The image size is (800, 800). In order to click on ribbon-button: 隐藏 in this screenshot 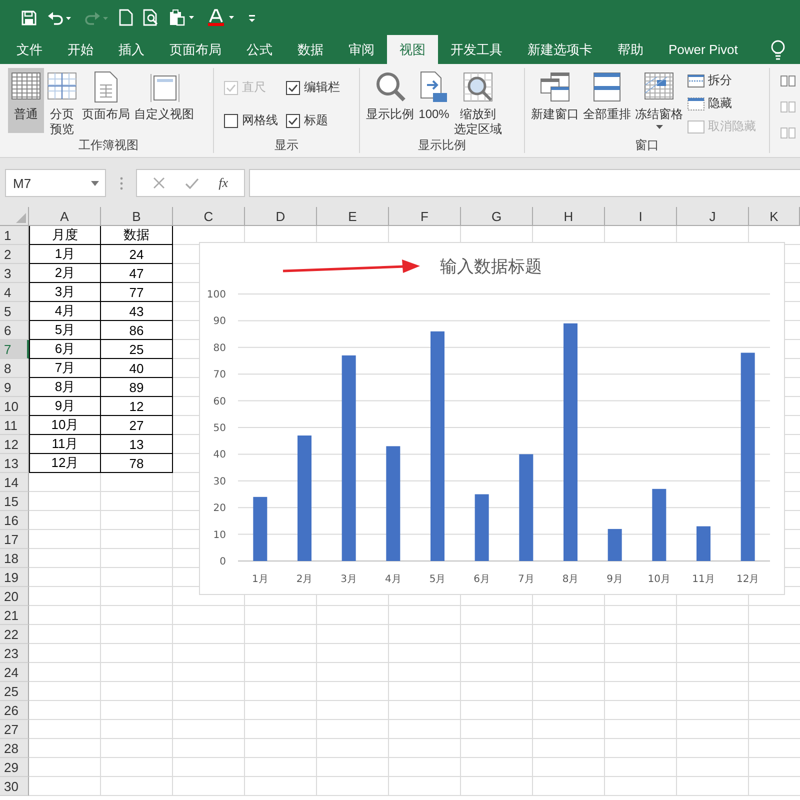, I will do `click(721, 103)`.